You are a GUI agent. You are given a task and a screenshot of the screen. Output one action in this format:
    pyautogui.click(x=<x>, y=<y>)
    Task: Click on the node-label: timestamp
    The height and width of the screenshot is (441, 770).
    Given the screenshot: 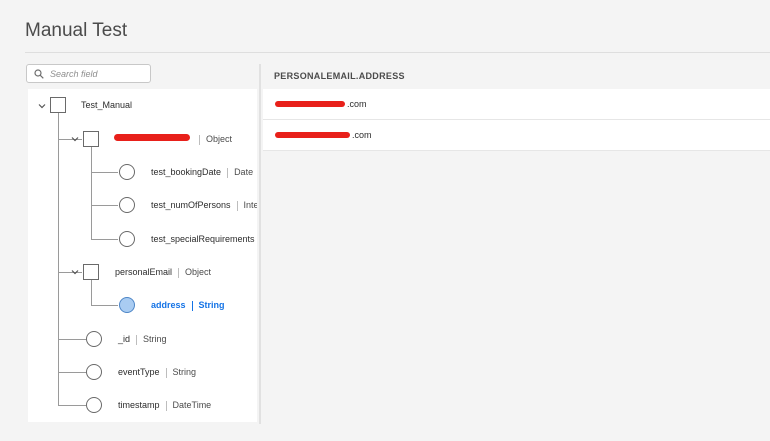 What is the action you would take?
    pyautogui.click(x=139, y=405)
    